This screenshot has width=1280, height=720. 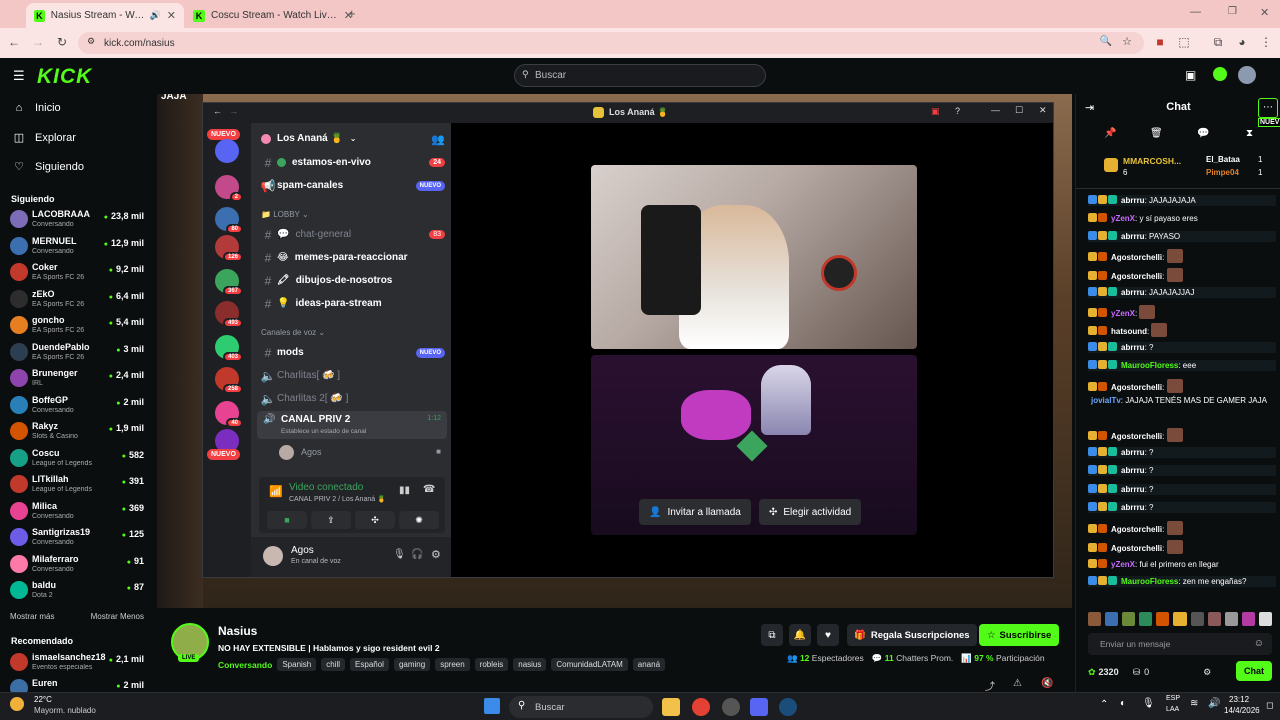 What do you see at coordinates (14, 42) in the screenshot?
I see `back-icon: ←` at bounding box center [14, 42].